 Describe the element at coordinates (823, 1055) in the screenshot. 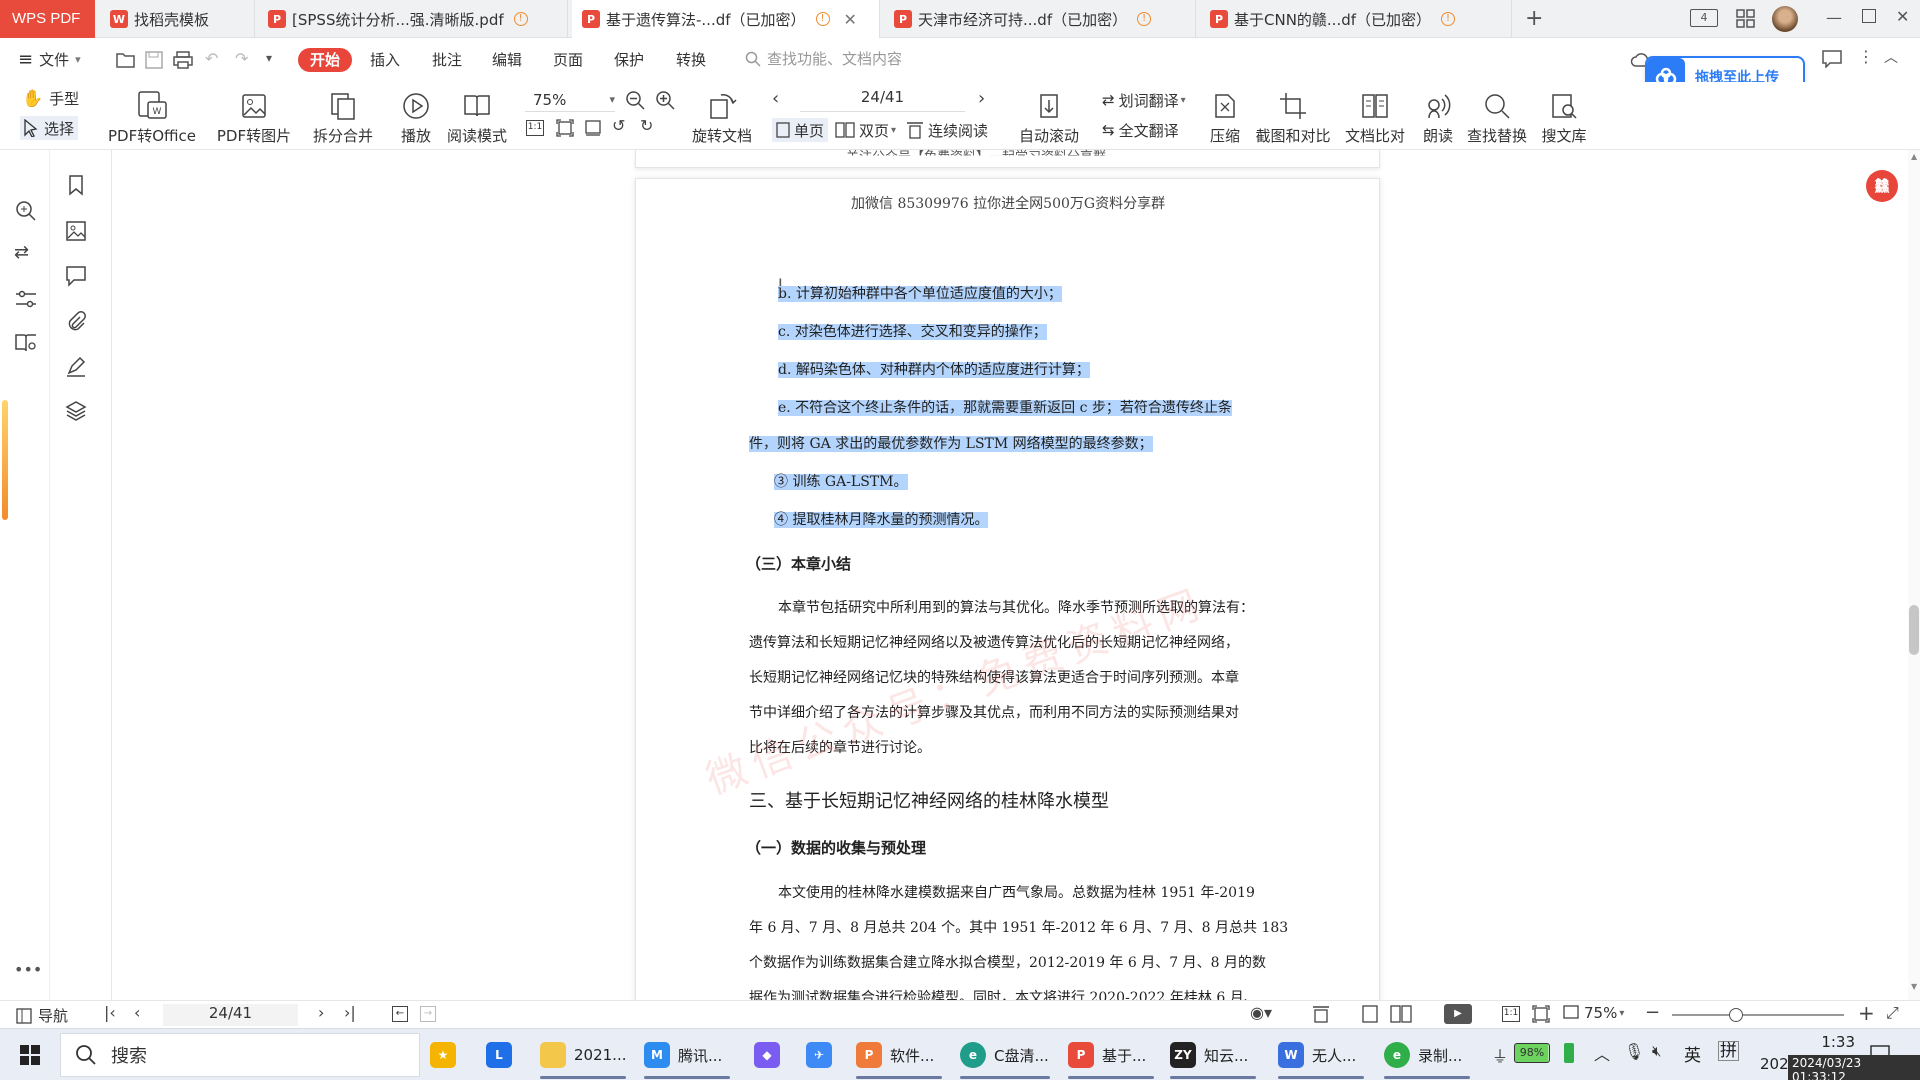

I see `taskbar-app-6: ✈` at that location.